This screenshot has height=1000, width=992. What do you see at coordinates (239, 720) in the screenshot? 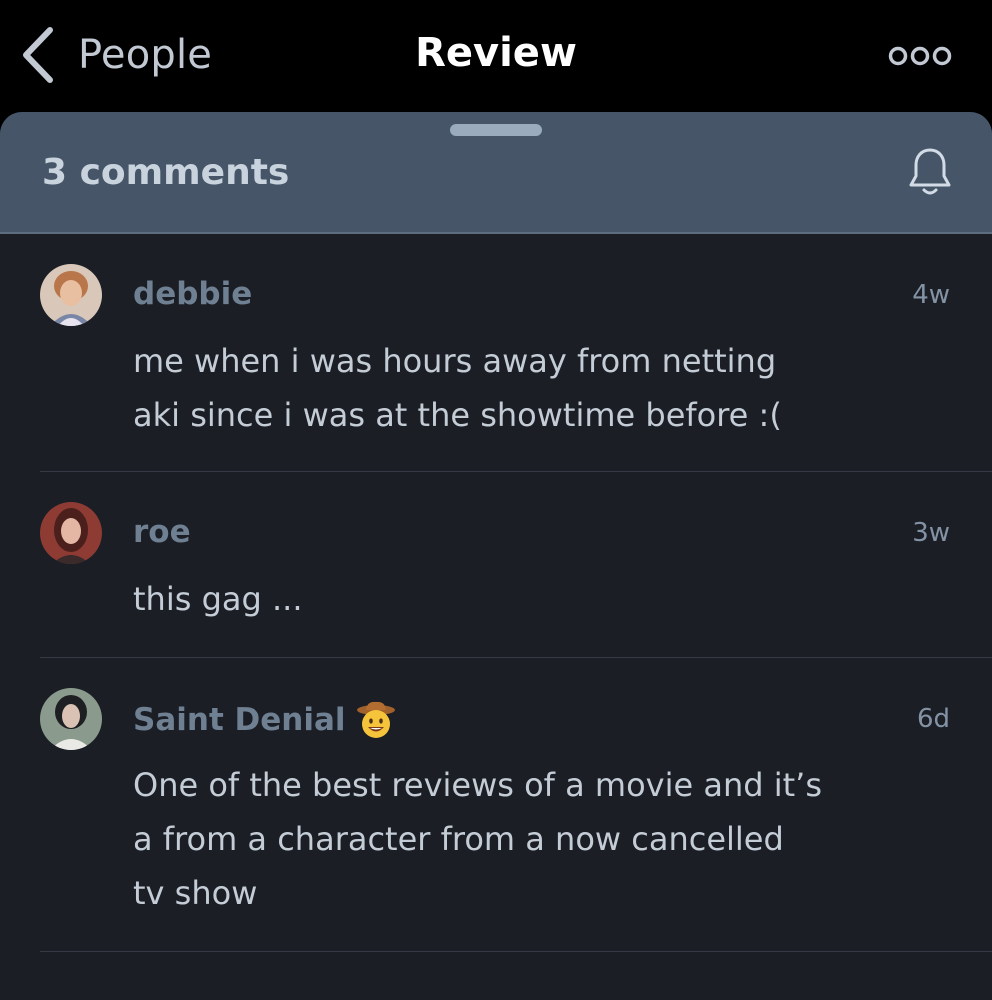
I see `author-name: Saint Denial` at bounding box center [239, 720].